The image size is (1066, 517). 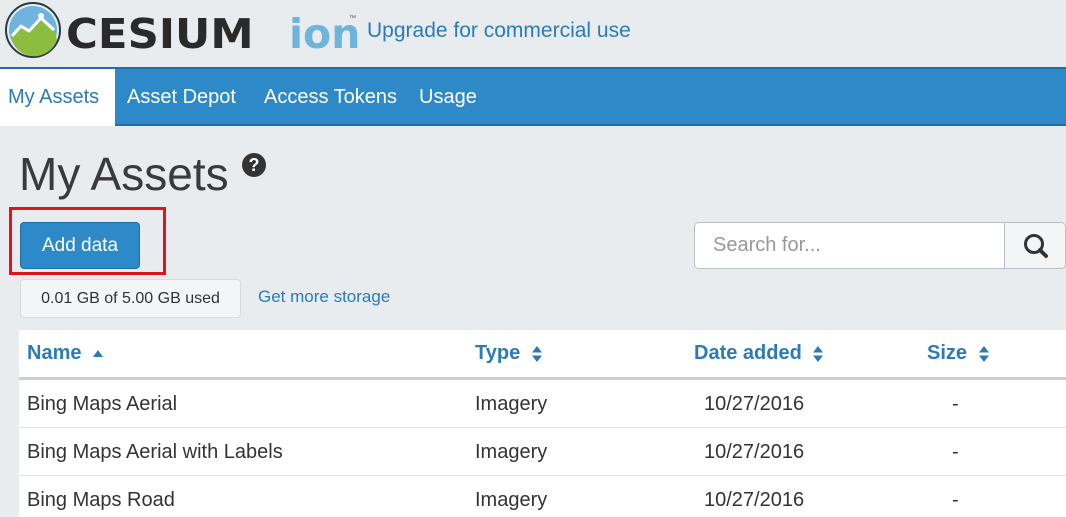 What do you see at coordinates (160, 34) in the screenshot?
I see `brand-name: CESIUM` at bounding box center [160, 34].